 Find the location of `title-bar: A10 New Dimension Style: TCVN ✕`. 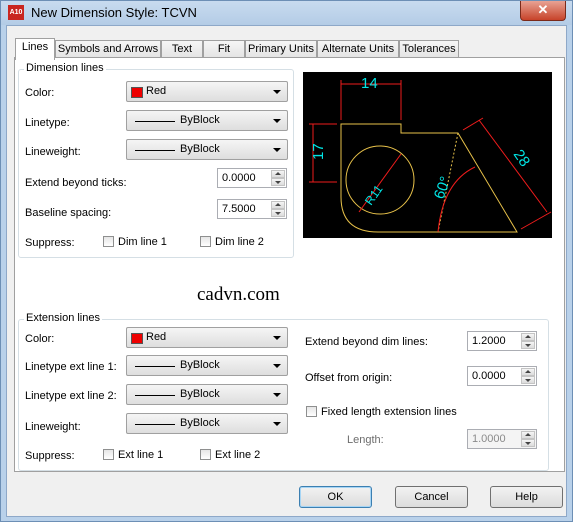

title-bar: A10 New Dimension Style: TCVN ✕ is located at coordinates (286, 13).